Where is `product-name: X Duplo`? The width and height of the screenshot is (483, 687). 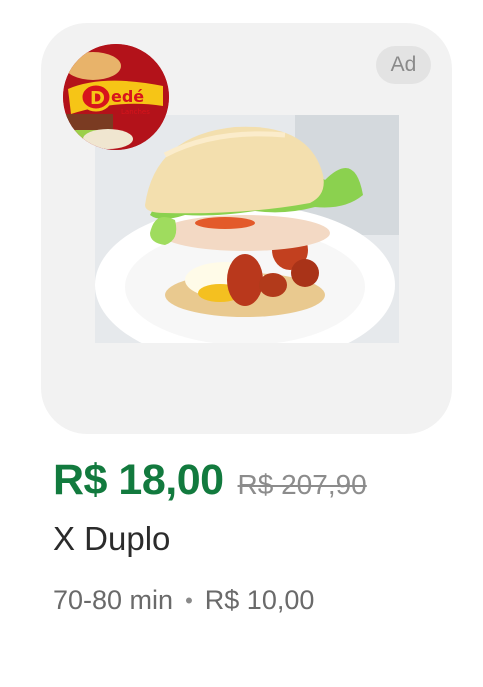 product-name: X Duplo is located at coordinates (111, 539).